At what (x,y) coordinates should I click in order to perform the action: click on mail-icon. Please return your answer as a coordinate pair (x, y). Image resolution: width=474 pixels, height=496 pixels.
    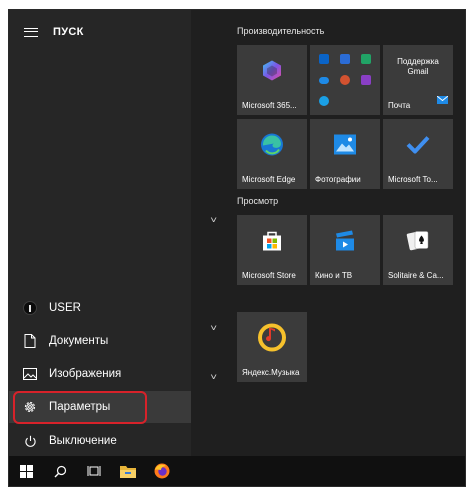
    Looking at the image, I should click on (442, 100).